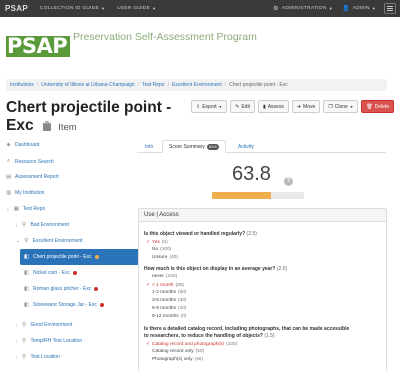 Image resolution: width=400 pixels, height=371 pixels. Describe the element at coordinates (390, 8) in the screenshot. I see `menu-toggle-button` at that location.